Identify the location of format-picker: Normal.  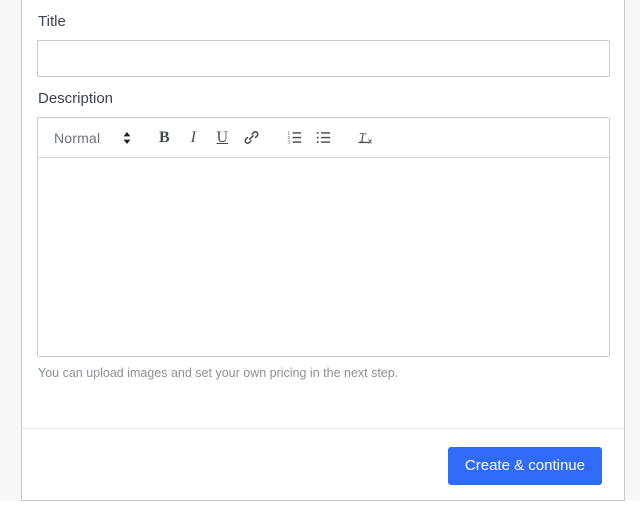
(90, 138).